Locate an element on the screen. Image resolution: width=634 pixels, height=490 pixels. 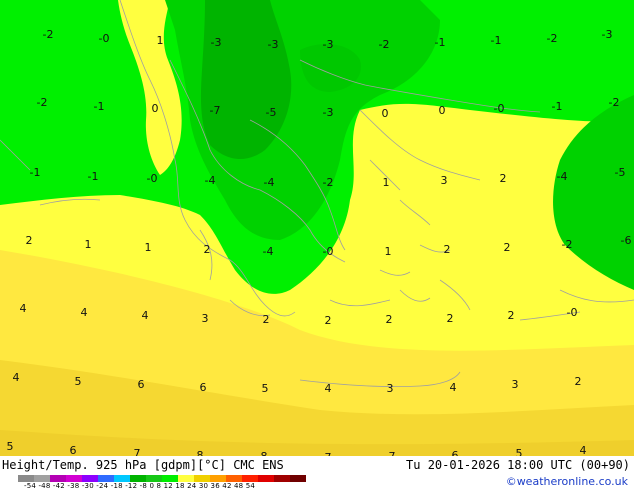
credit-link: ©weatheronline.co.uk is located at coordinates (567, 481).